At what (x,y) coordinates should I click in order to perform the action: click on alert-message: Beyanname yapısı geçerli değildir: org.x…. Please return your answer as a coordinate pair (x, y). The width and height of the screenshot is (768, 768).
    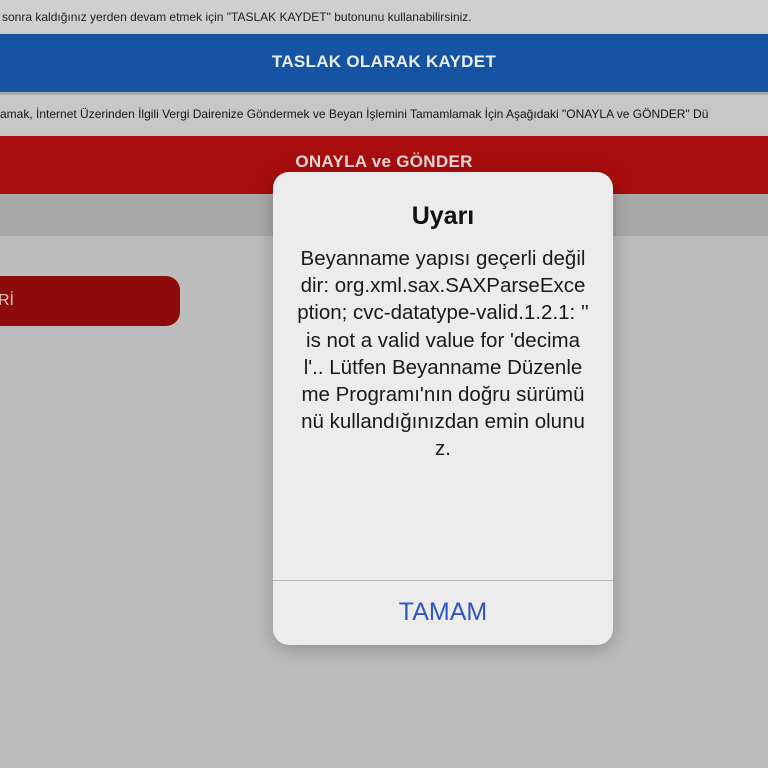
    Looking at the image, I should click on (443, 354).